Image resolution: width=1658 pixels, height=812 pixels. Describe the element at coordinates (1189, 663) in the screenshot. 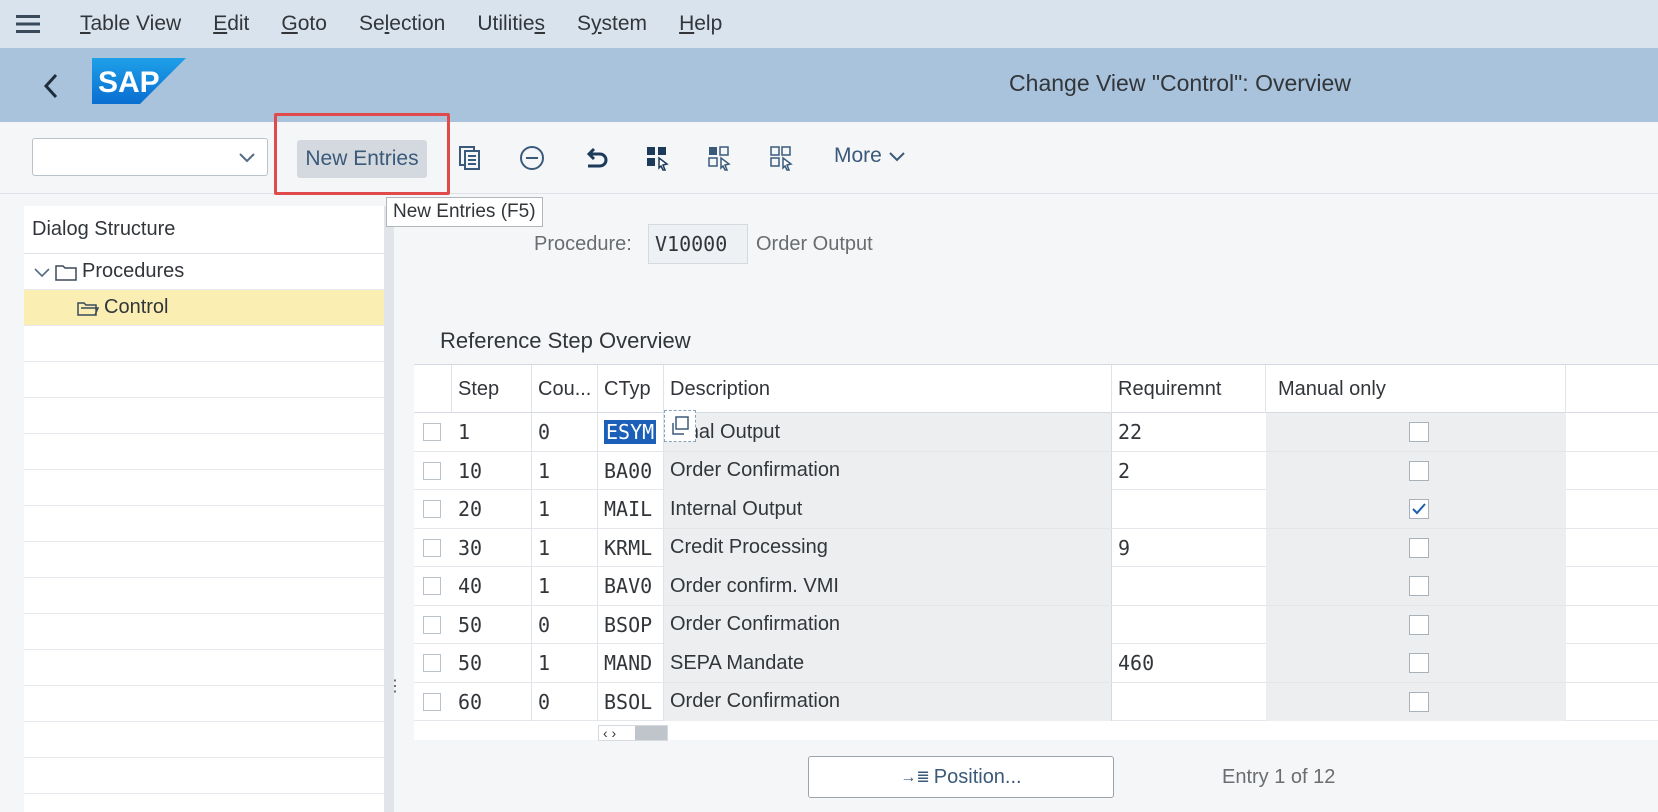

I see `cell-requirement: 460` at that location.